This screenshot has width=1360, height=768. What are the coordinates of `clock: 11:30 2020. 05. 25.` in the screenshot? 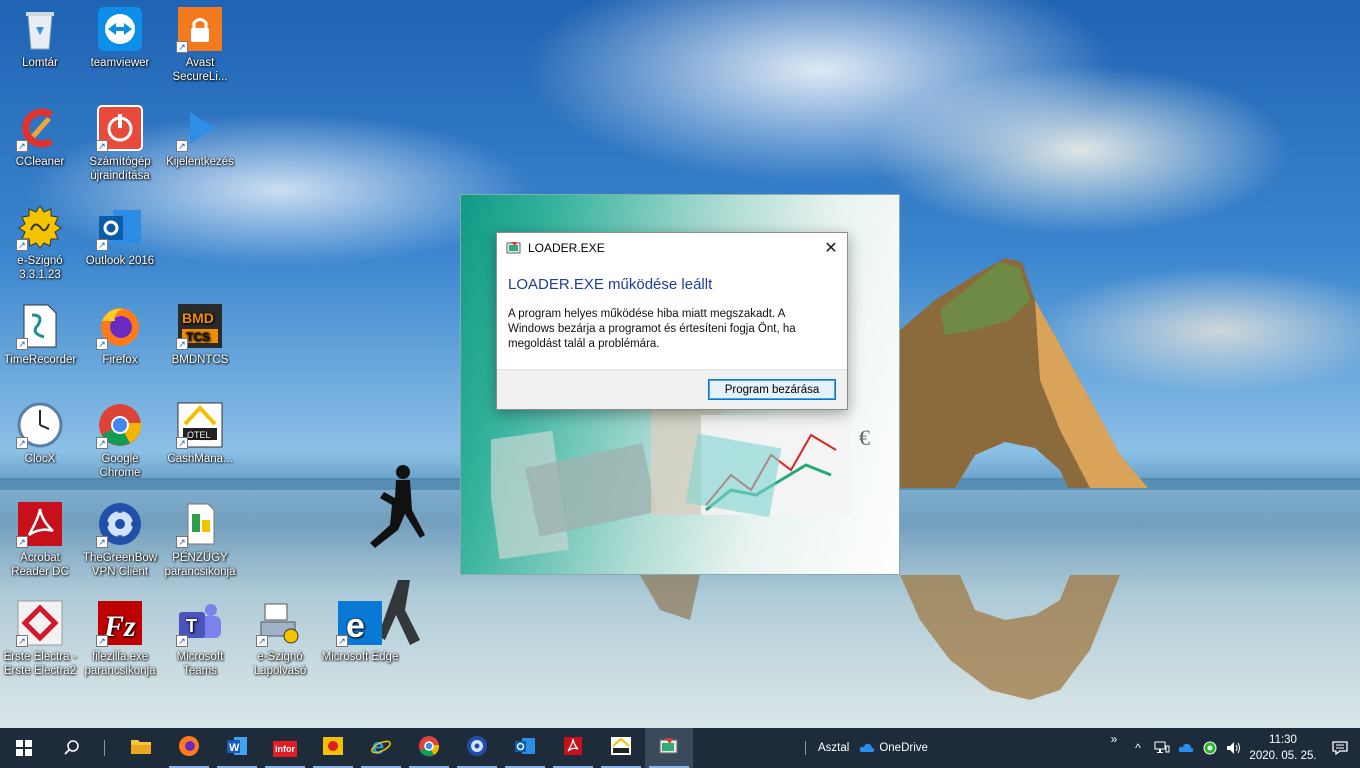 It's located at (1283, 748).